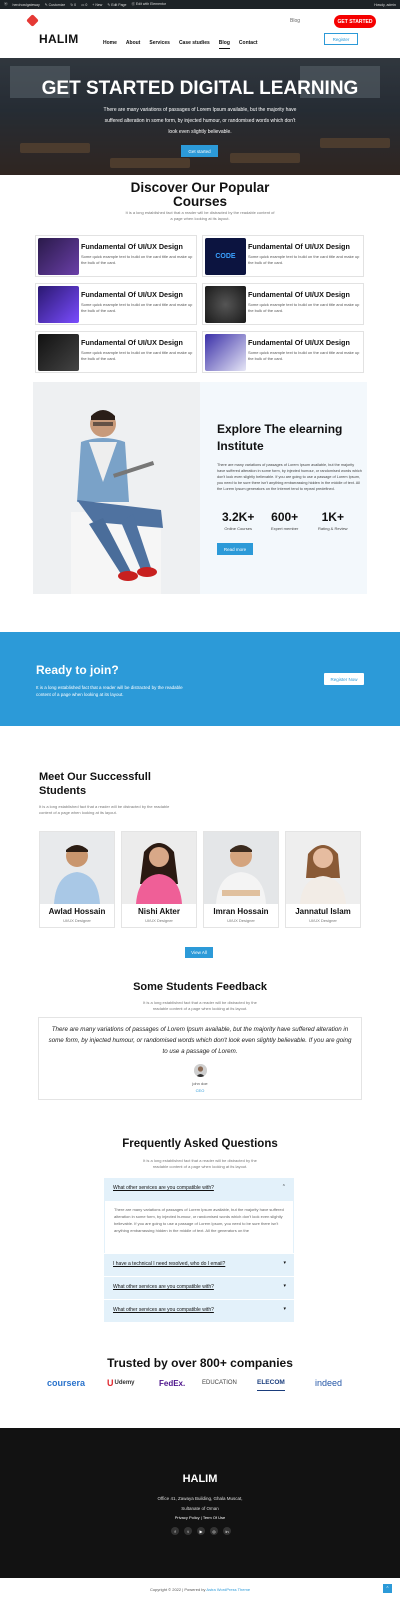 This screenshot has width=400, height=1600. I want to click on indeed-logo: indeed, so click(329, 1383).